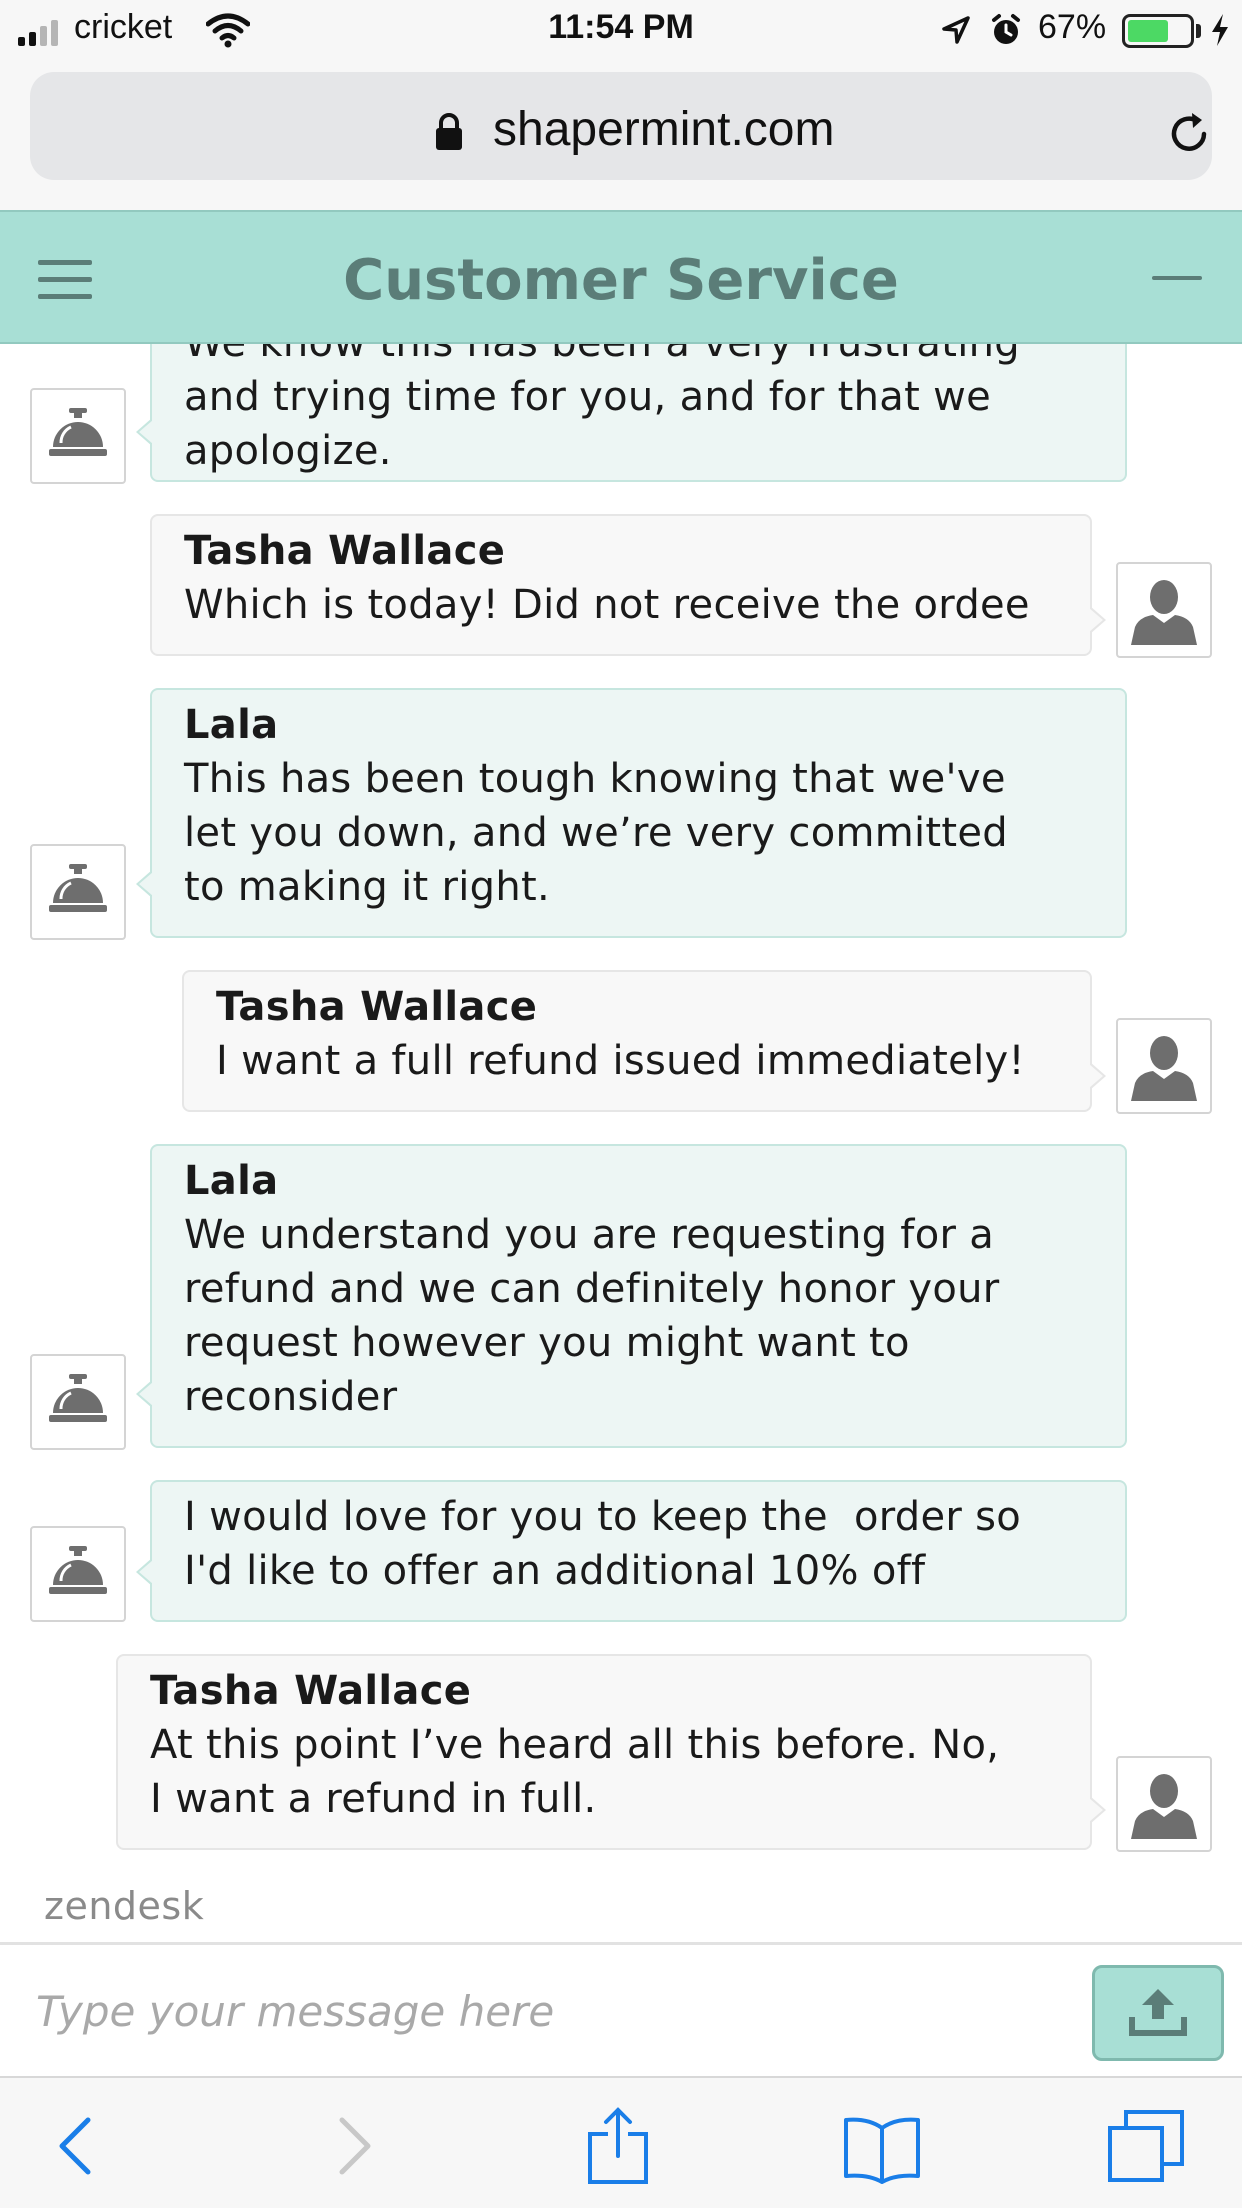  I want to click on bookmarks-icon, so click(882, 2150).